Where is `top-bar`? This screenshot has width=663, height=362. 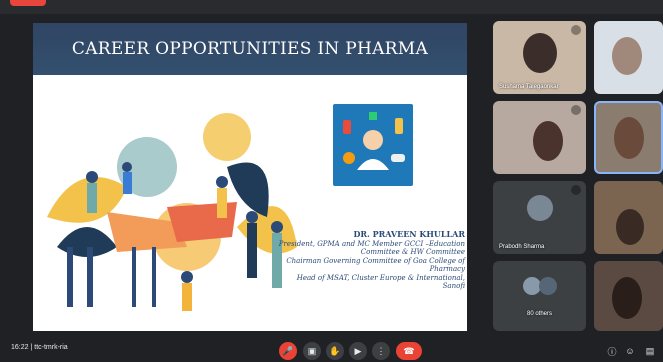
top-bar is located at coordinates (331, 7).